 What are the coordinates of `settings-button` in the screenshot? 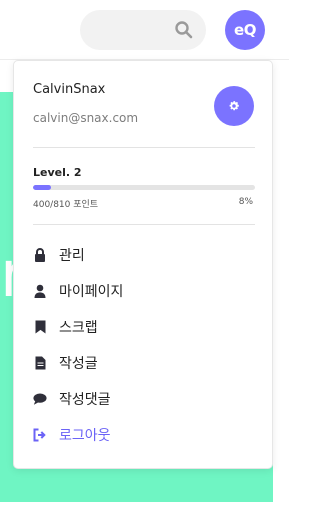 It's located at (234, 106).